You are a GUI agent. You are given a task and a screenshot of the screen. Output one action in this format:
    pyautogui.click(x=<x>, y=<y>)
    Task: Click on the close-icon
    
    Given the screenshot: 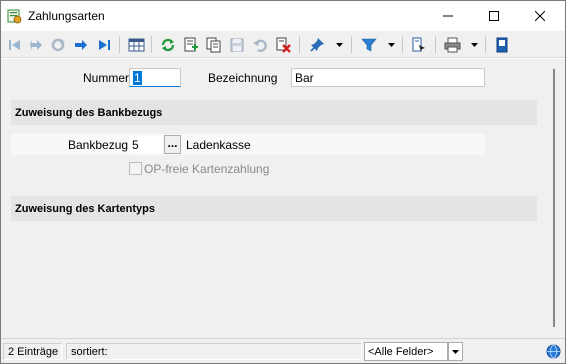 What is the action you would take?
    pyautogui.click(x=540, y=16)
    